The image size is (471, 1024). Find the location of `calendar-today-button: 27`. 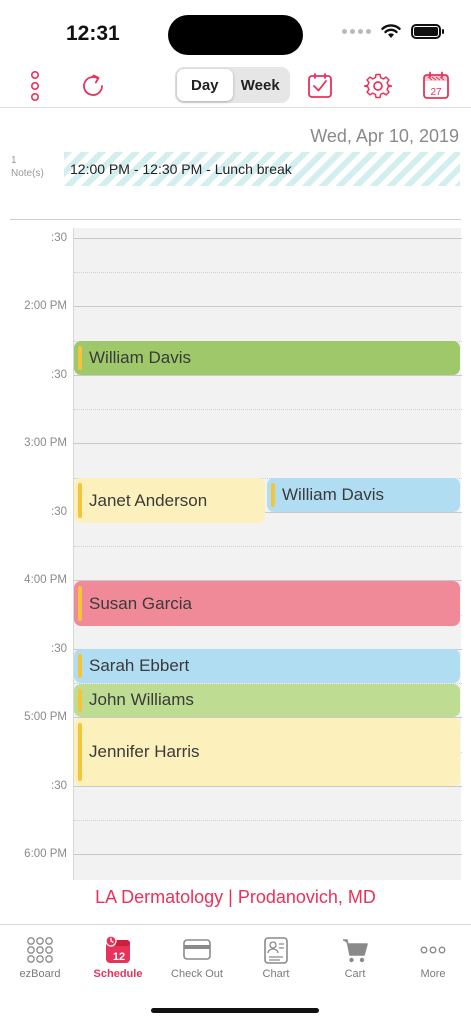

calendar-today-button: 27 is located at coordinates (436, 86).